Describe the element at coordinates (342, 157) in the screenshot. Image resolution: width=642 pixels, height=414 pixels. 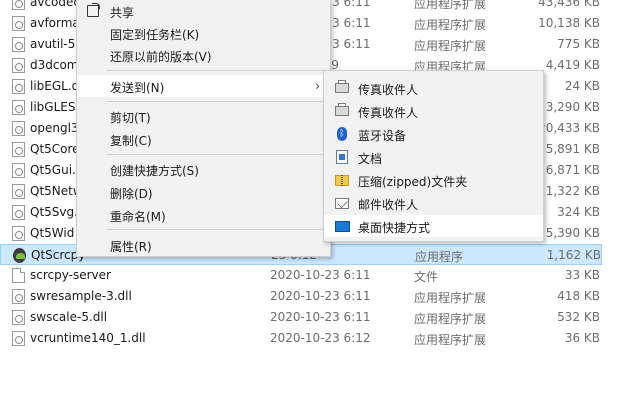
I see `document-icon` at that location.